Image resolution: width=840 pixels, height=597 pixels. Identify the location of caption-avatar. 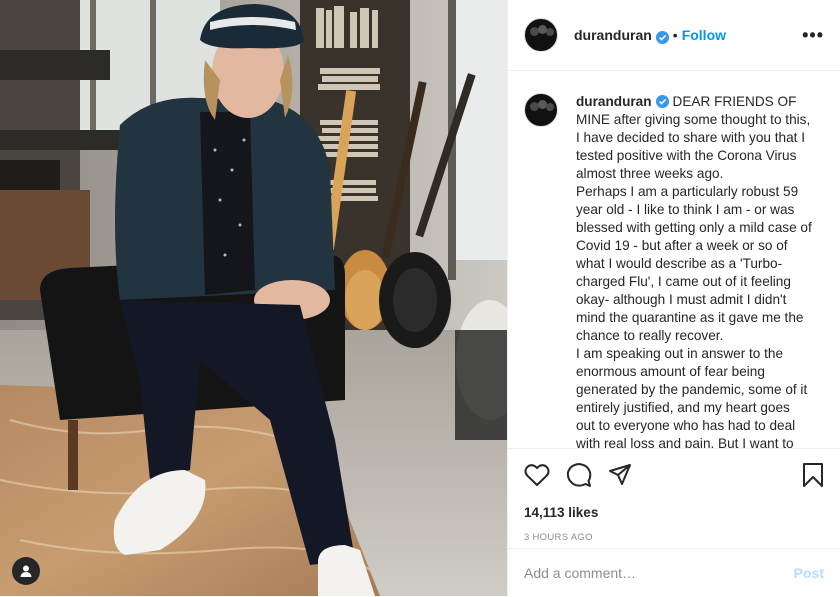
(541, 110).